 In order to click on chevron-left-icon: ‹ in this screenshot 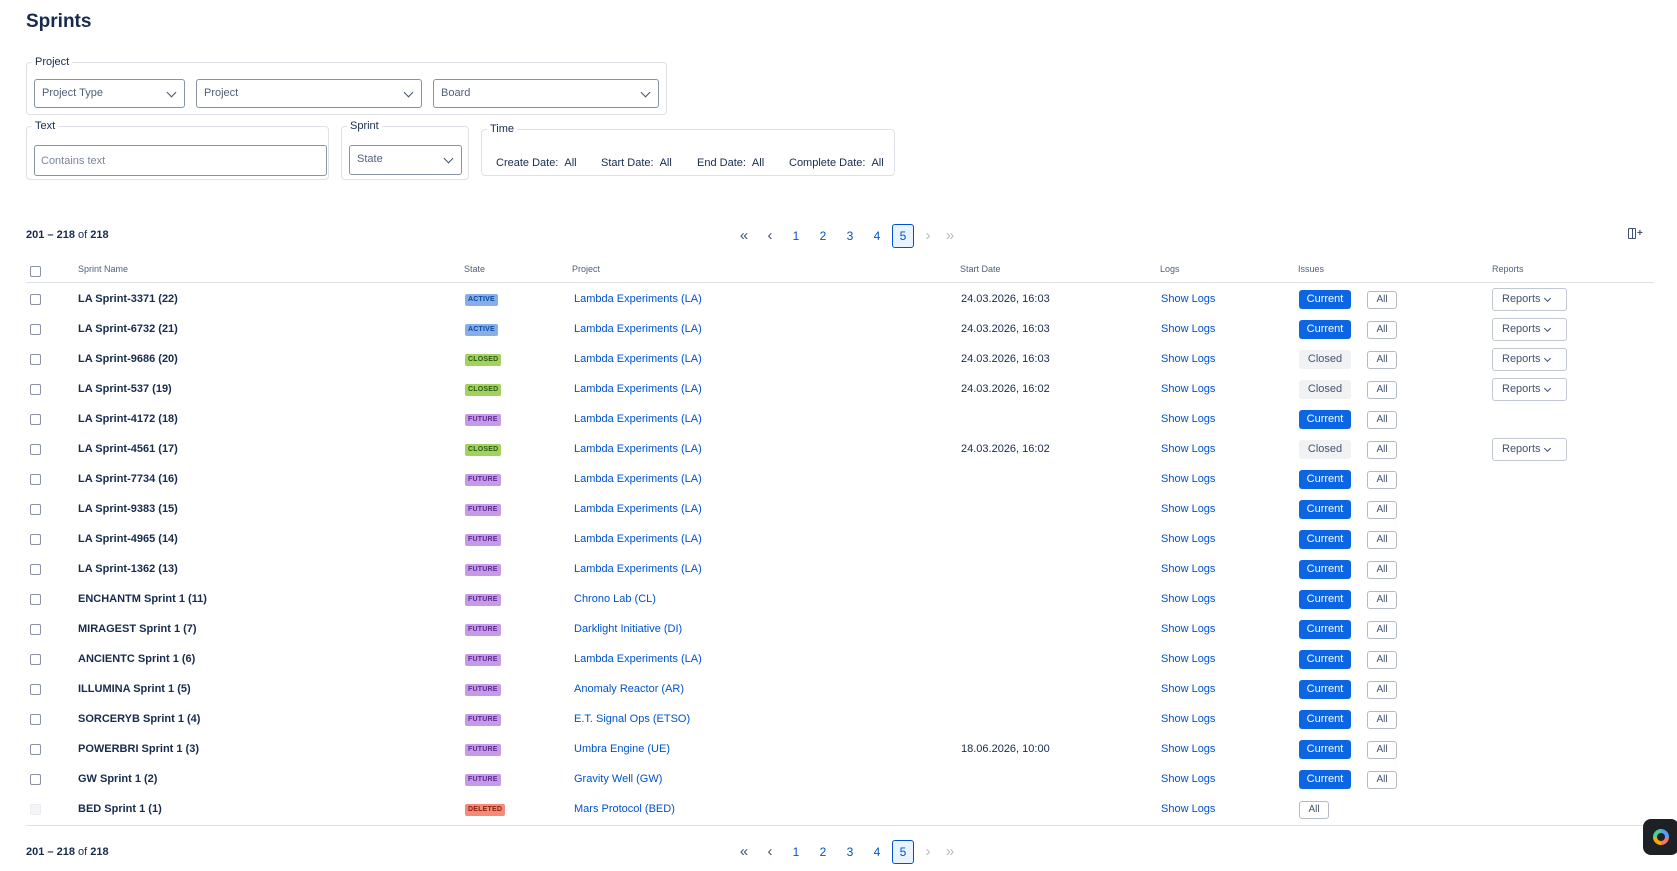, I will do `click(770, 236)`.